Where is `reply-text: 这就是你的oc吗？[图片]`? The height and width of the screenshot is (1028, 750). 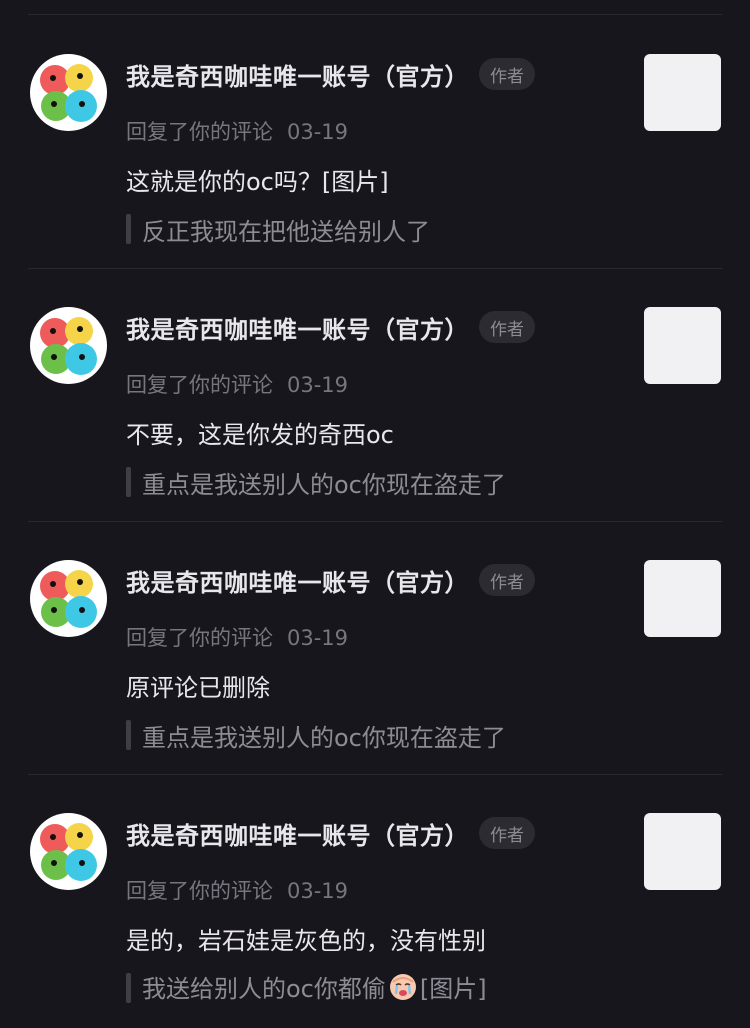 reply-text: 这就是你的oc吗？[图片] is located at coordinates (257, 179).